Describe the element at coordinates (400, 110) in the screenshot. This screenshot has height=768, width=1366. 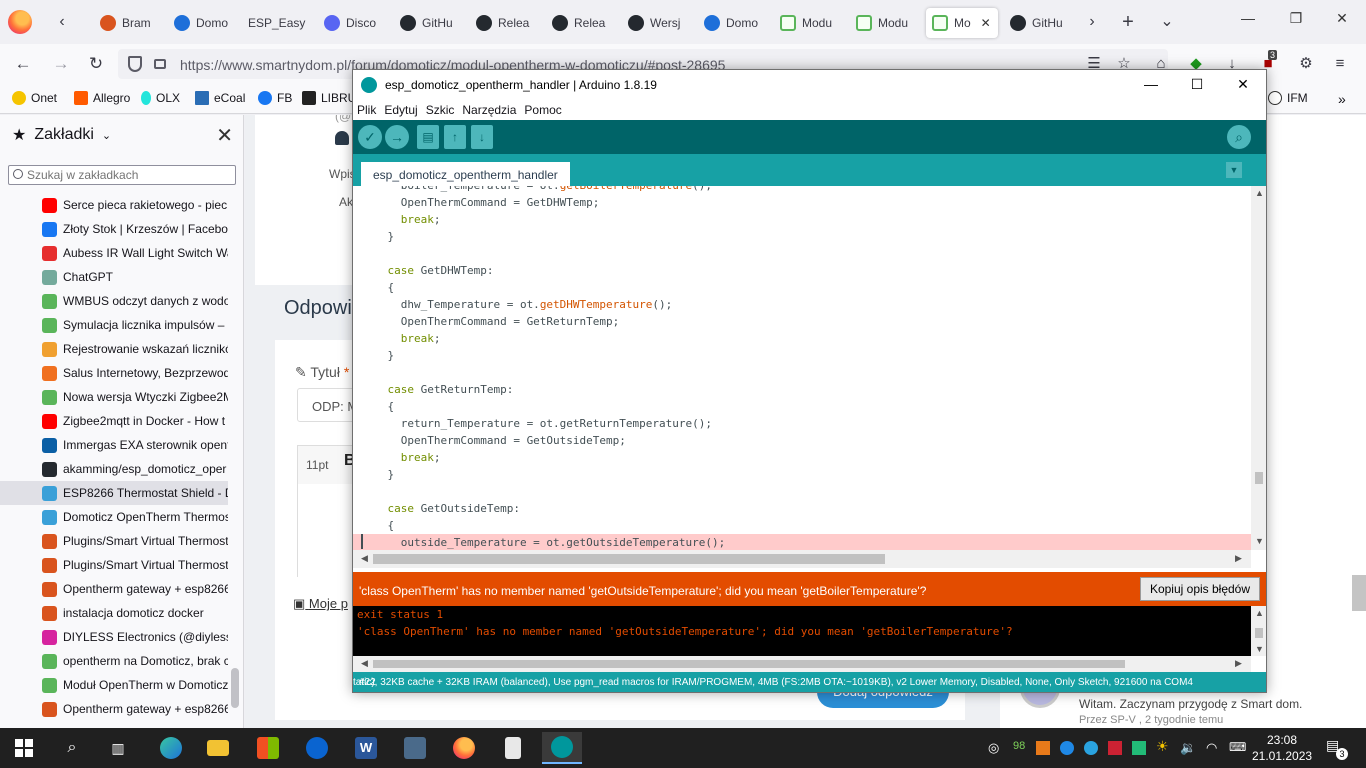
I see `menu-edytuj: Edytuj` at that location.